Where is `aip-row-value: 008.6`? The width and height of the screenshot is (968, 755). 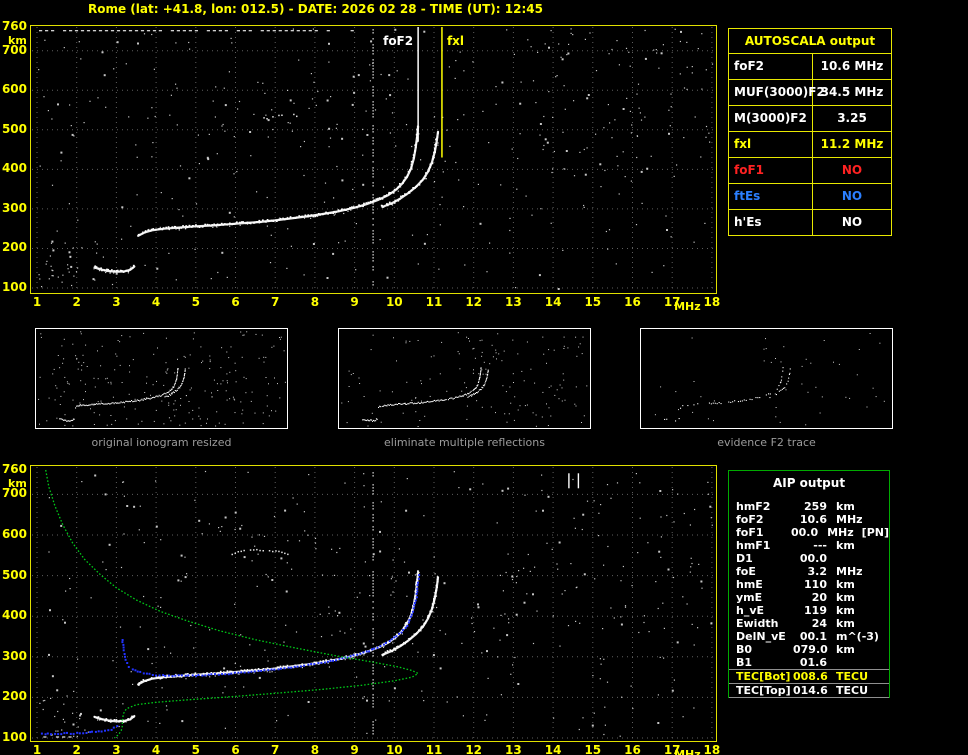
aip-row-value: 008.6 is located at coordinates (810, 676).